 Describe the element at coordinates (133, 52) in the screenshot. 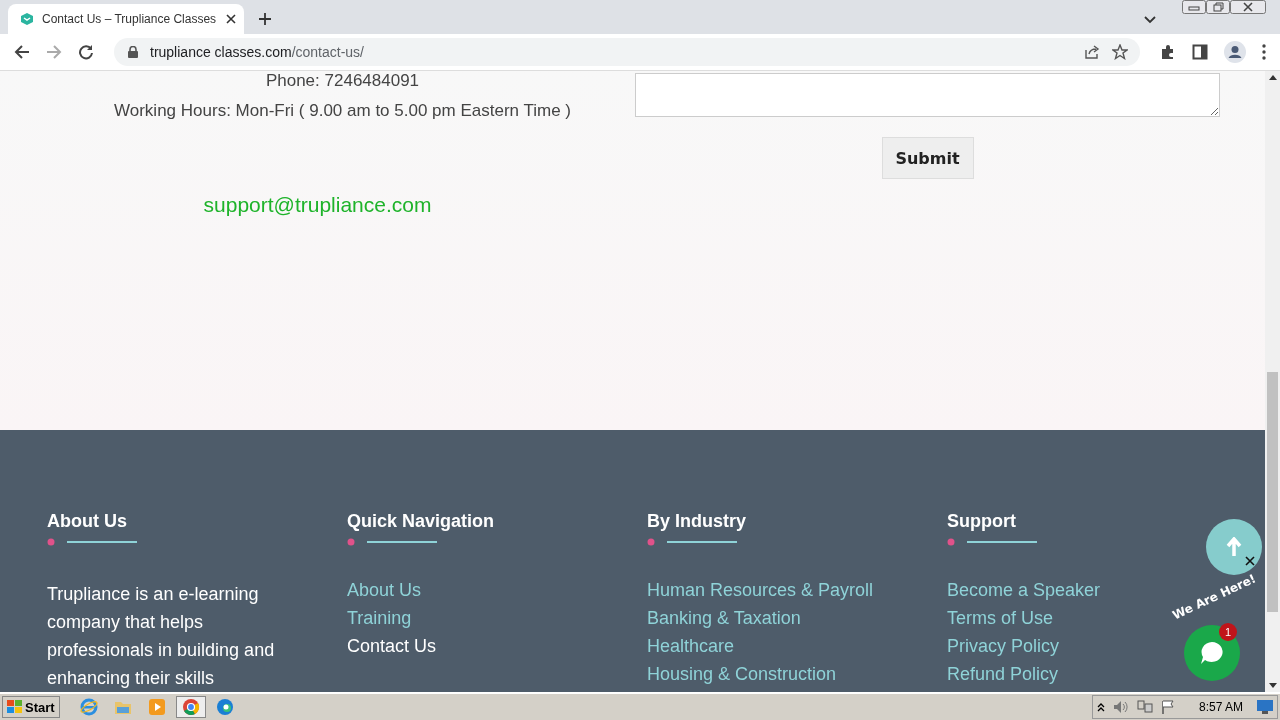

I see `lock-icon` at that location.